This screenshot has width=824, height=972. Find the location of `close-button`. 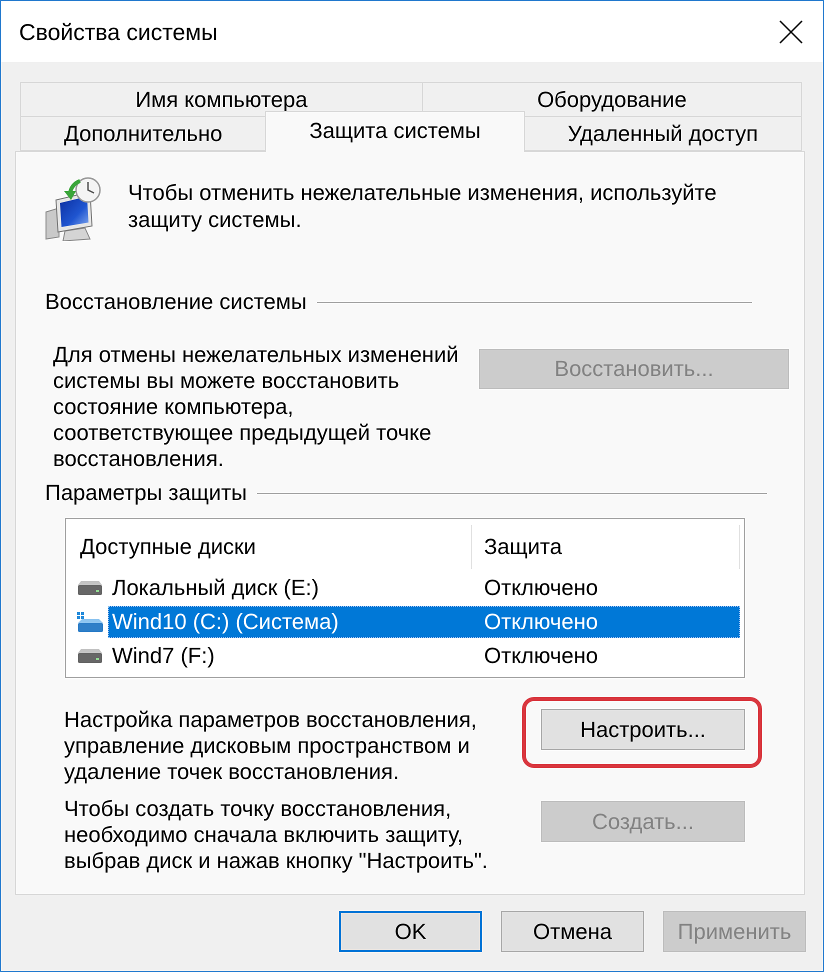

close-button is located at coordinates (791, 32).